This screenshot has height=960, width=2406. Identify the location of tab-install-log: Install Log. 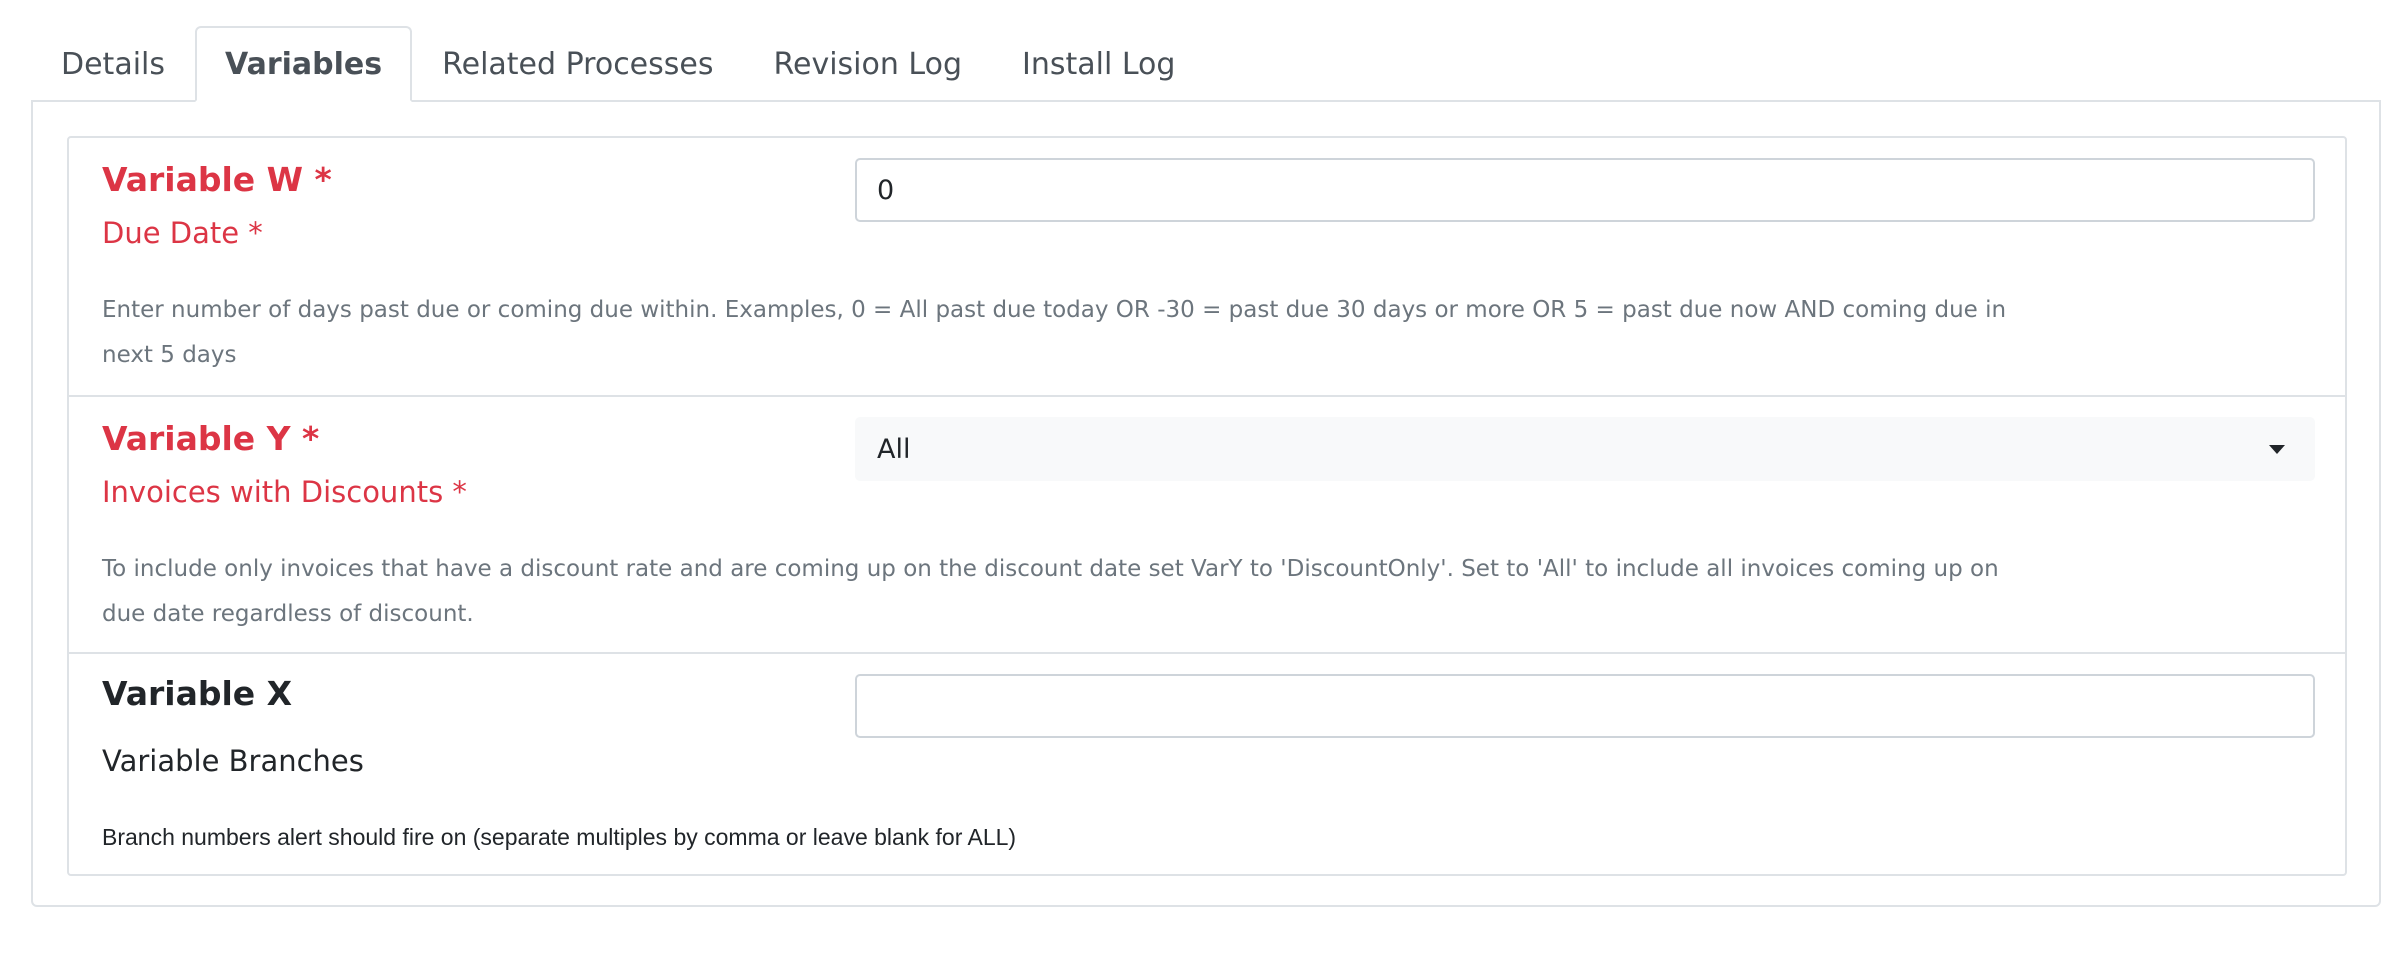
(1098, 64).